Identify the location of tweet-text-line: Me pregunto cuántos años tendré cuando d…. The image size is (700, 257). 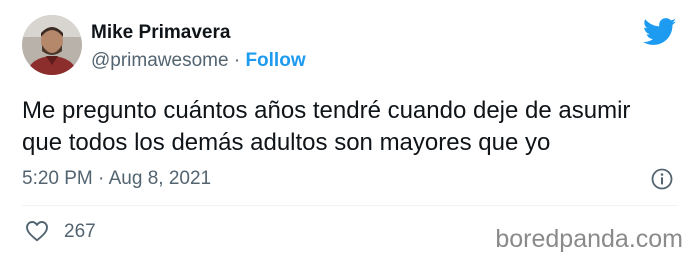
(326, 110).